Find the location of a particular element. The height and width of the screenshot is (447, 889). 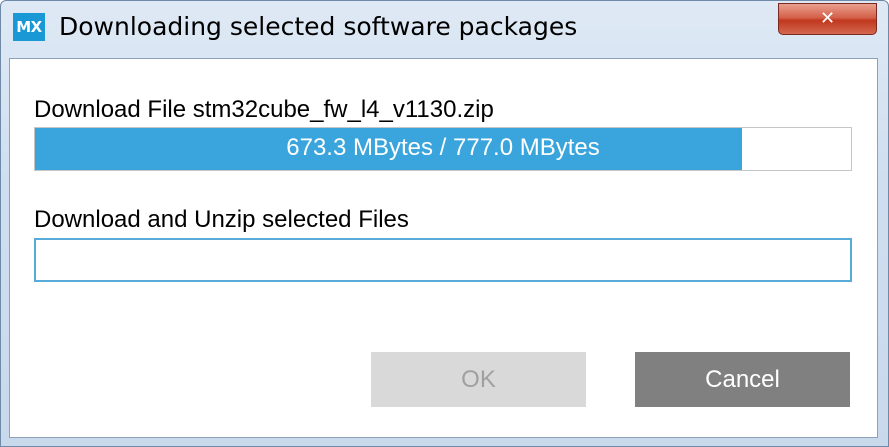

close-icon: ✕ is located at coordinates (827, 18).